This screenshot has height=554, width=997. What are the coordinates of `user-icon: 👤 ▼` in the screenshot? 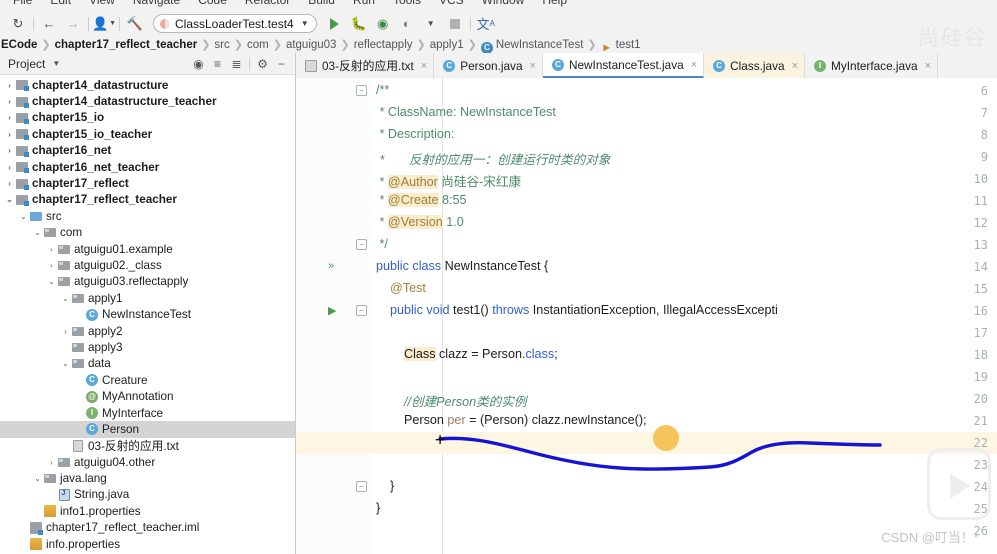 It's located at (104, 24).